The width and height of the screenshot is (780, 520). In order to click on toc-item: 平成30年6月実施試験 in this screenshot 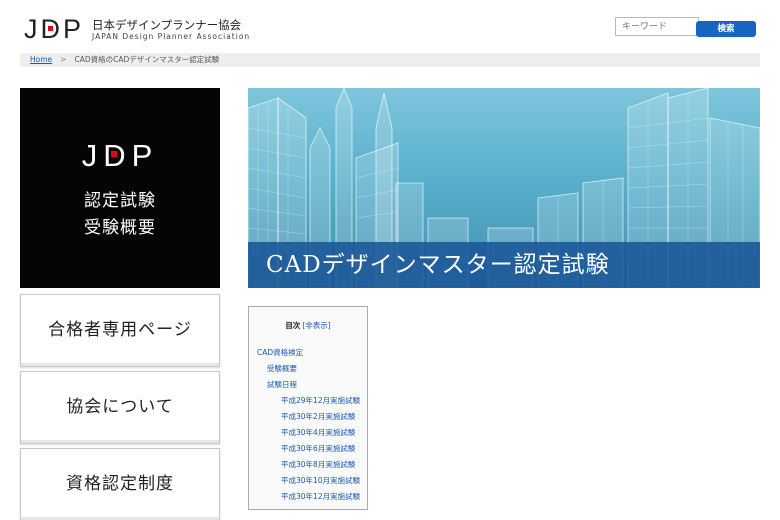, I will do `click(308, 449)`.